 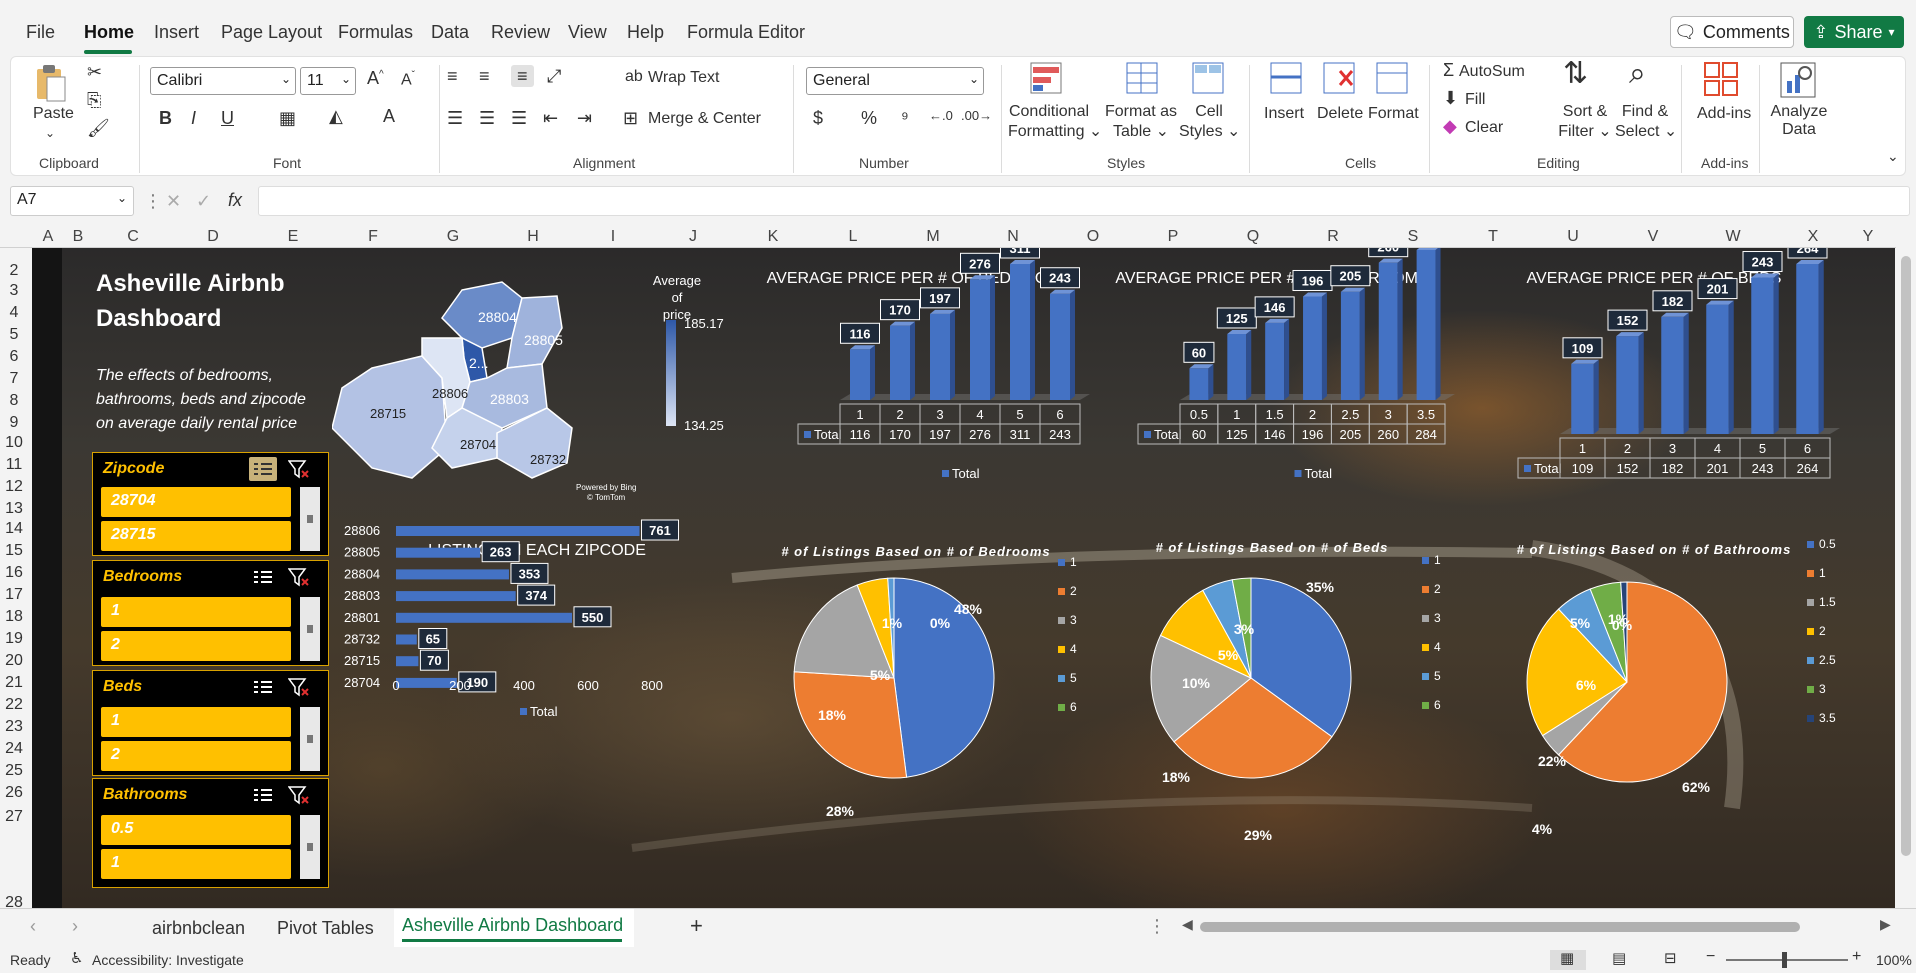 I want to click on menu-view: View, so click(x=587, y=32).